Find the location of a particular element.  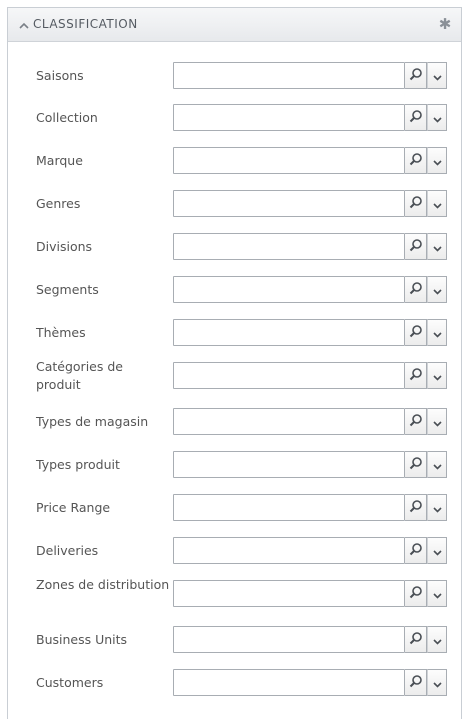

field-label: Divisions is located at coordinates (64, 246).